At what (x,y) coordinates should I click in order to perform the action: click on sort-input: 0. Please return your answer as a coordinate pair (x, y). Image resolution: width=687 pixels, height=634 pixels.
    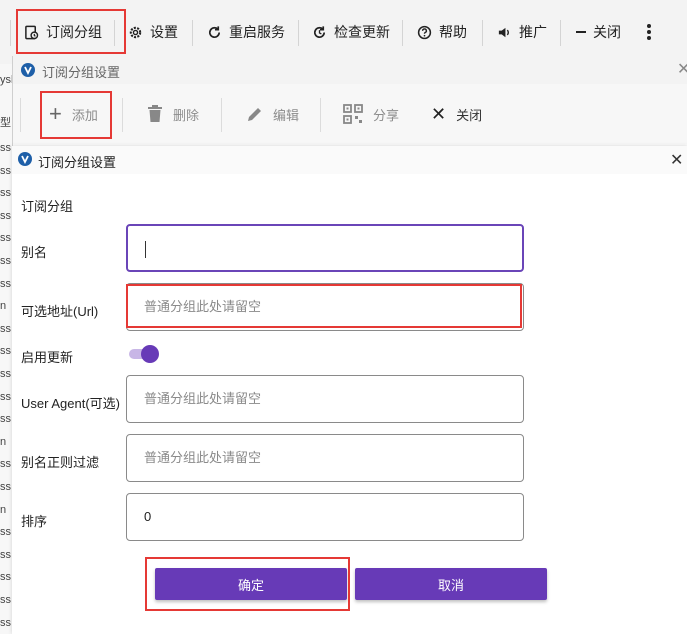
    Looking at the image, I should click on (325, 517).